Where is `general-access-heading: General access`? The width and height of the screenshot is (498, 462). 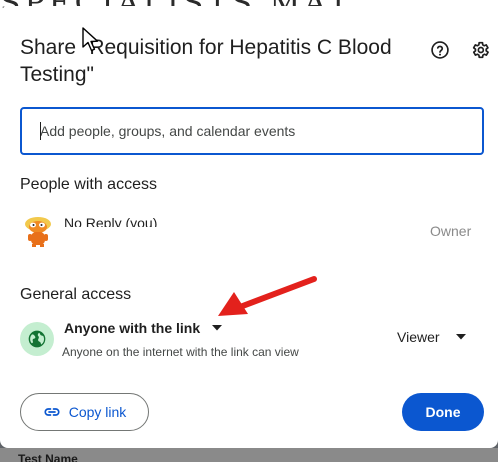
general-access-heading: General access is located at coordinates (76, 294).